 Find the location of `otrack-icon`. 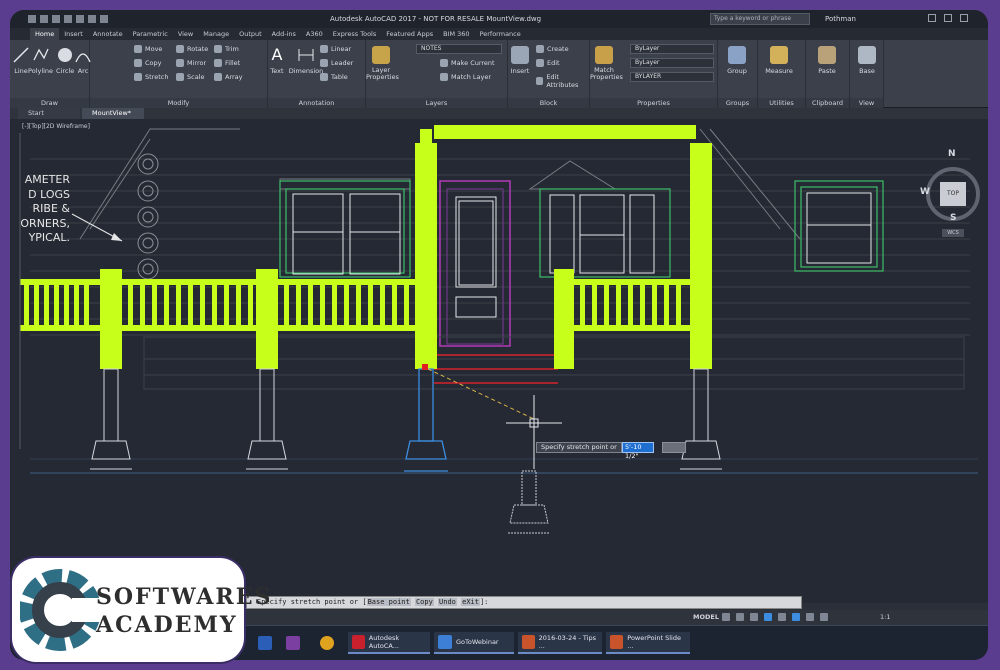

otrack-icon is located at coordinates (796, 617).